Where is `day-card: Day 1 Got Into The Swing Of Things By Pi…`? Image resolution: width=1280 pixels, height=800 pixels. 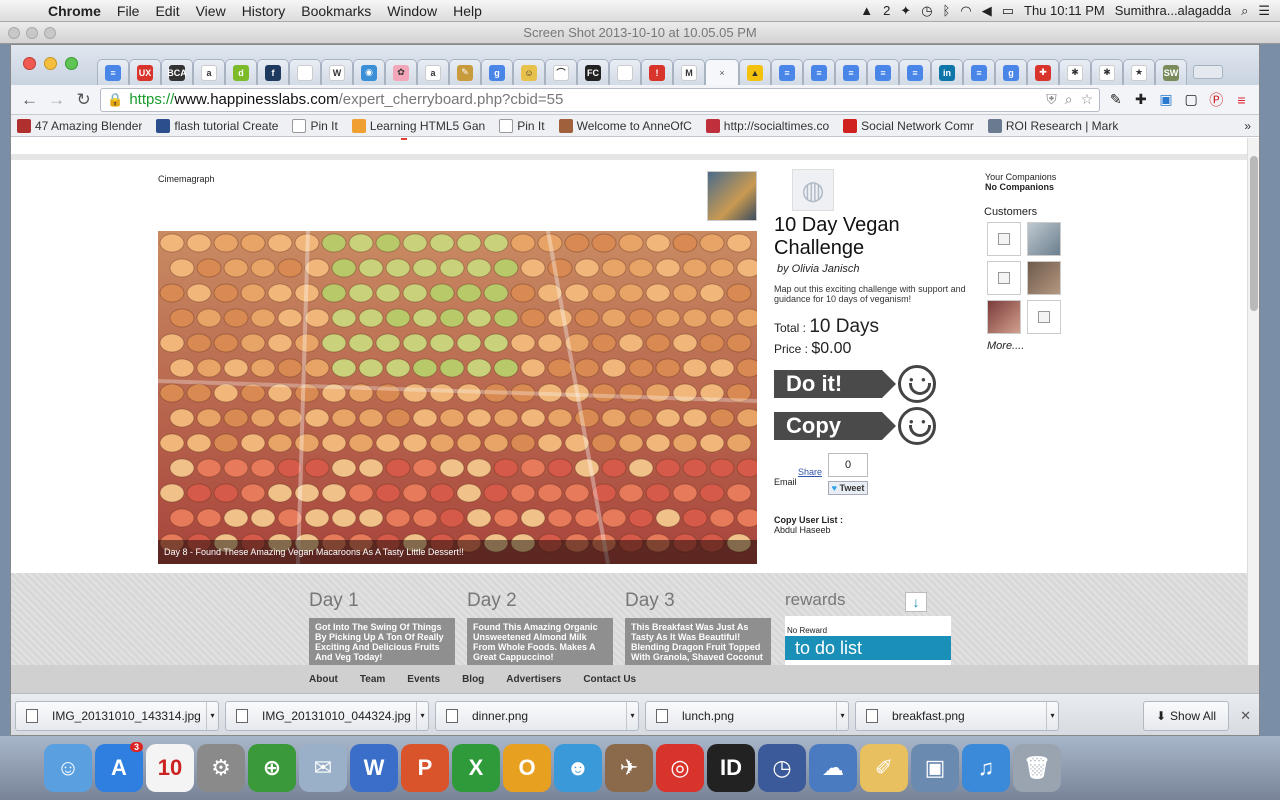
day-card: Day 1 Got Into The Swing Of Things By Pi… is located at coordinates (382, 628).